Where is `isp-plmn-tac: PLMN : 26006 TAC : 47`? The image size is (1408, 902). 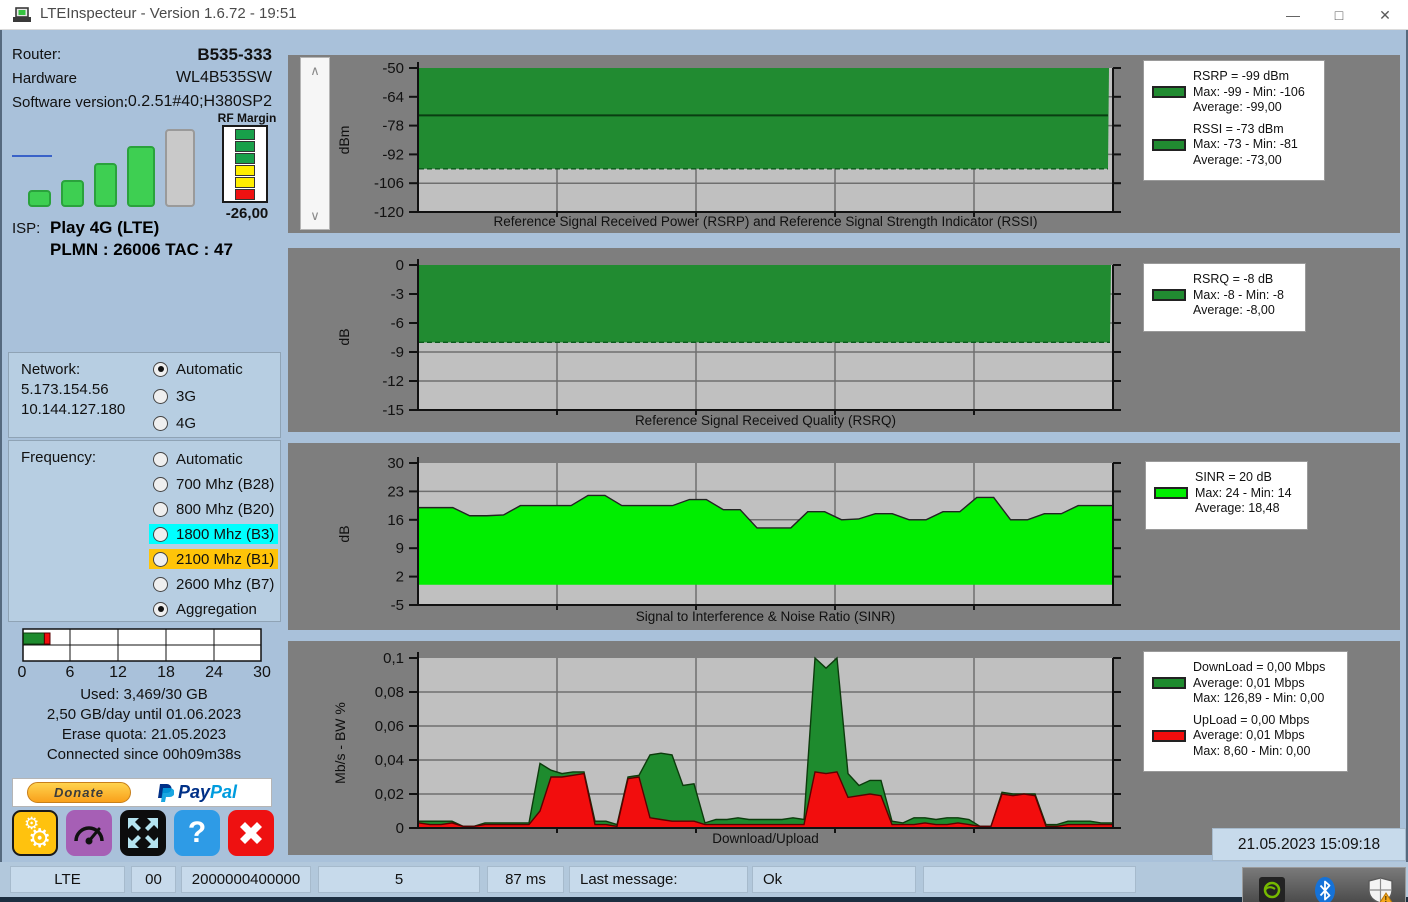
isp-plmn-tac: PLMN : 26006 TAC : 47 is located at coordinates (141, 249).